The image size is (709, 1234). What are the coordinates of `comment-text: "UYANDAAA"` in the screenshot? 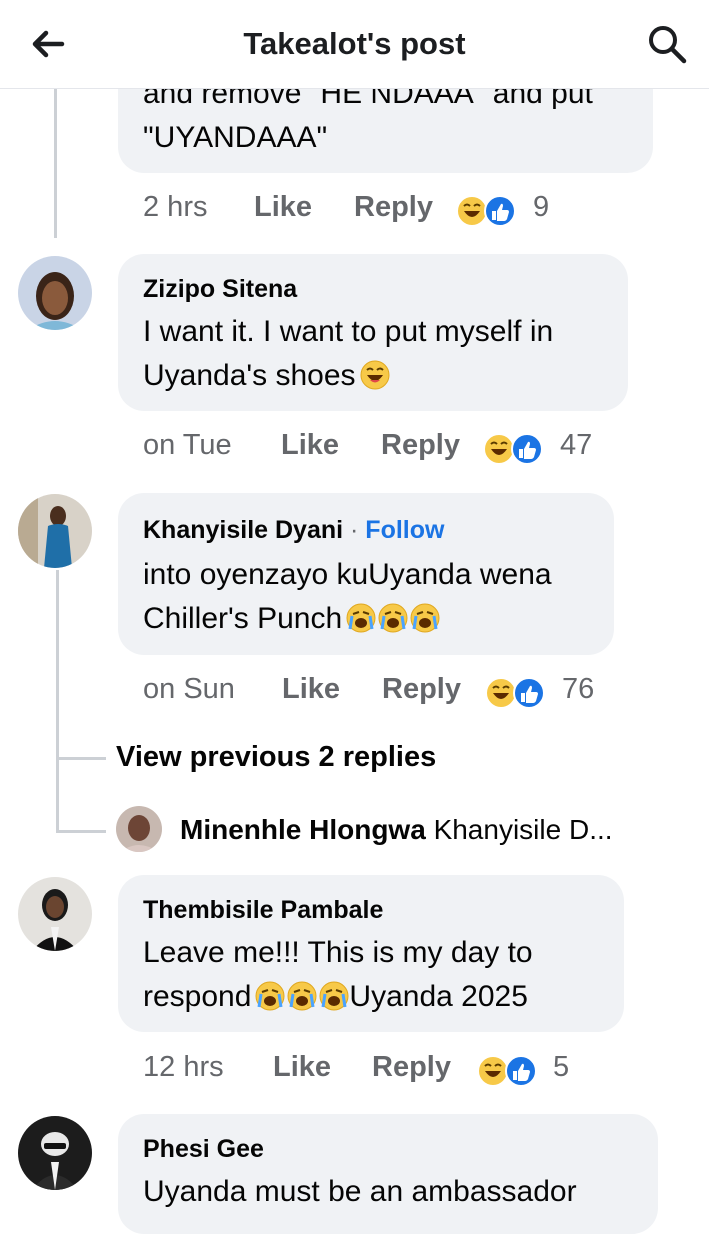 It's located at (235, 137).